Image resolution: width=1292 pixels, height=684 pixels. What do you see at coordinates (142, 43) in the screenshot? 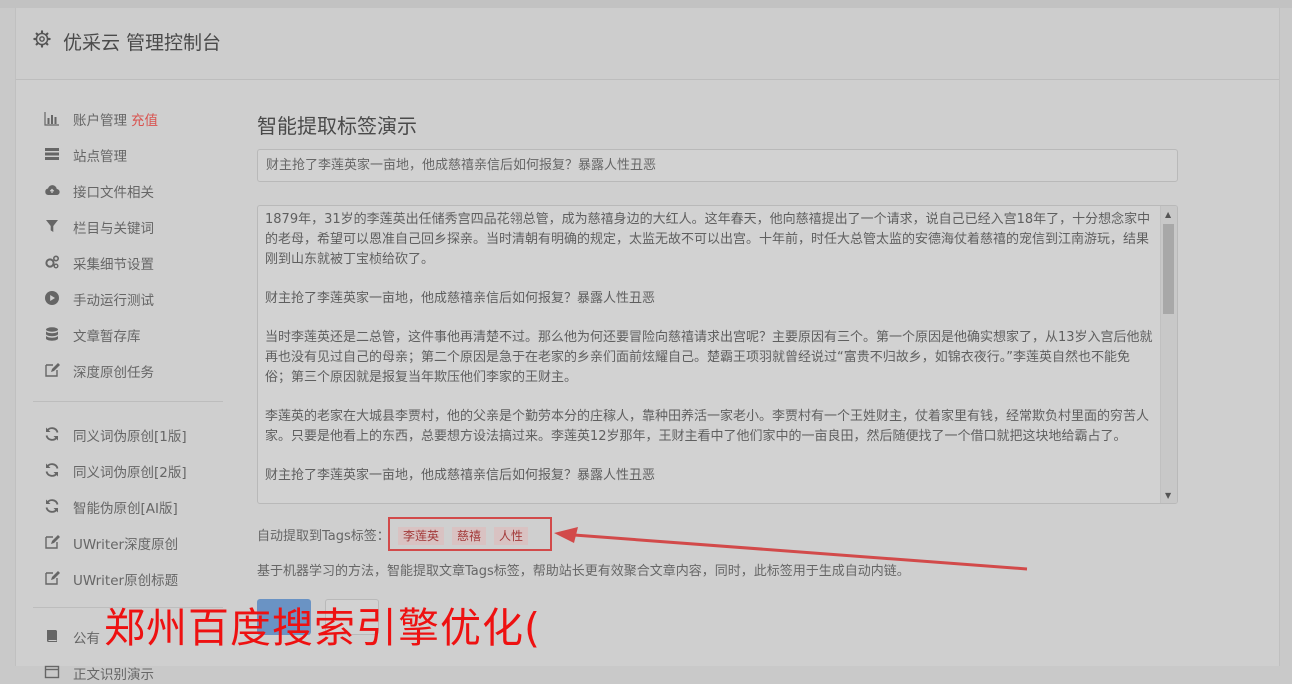
I see `page-title: 优采云 管理控制台` at bounding box center [142, 43].